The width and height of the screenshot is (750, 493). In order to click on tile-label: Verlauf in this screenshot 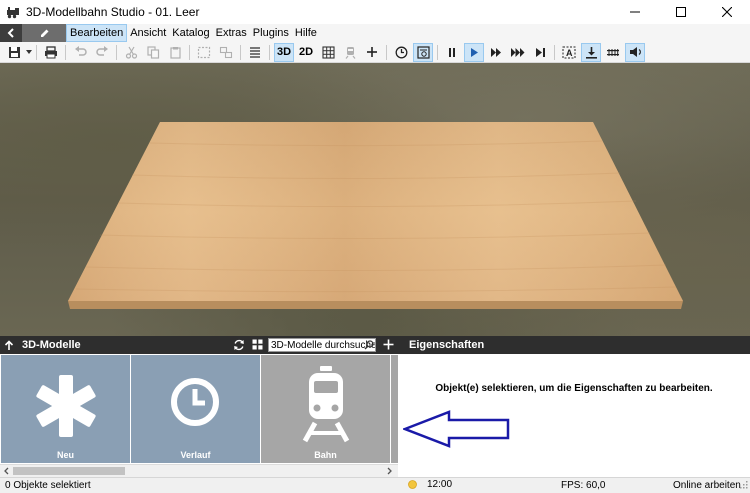, I will do `click(195, 455)`.